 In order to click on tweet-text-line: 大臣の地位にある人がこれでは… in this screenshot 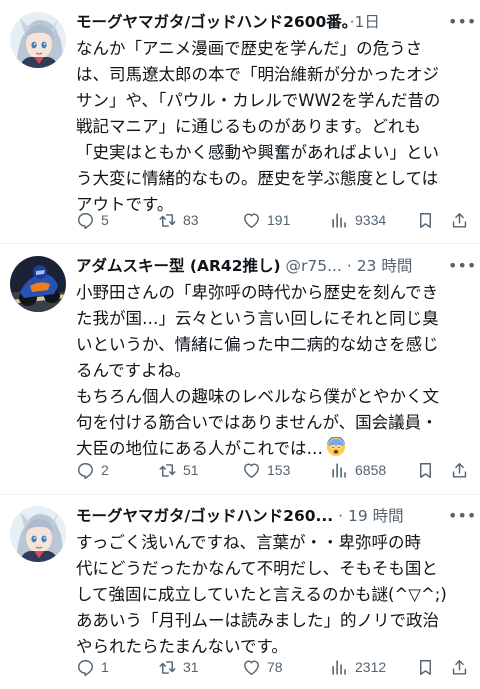, I will do `click(200, 448)`.